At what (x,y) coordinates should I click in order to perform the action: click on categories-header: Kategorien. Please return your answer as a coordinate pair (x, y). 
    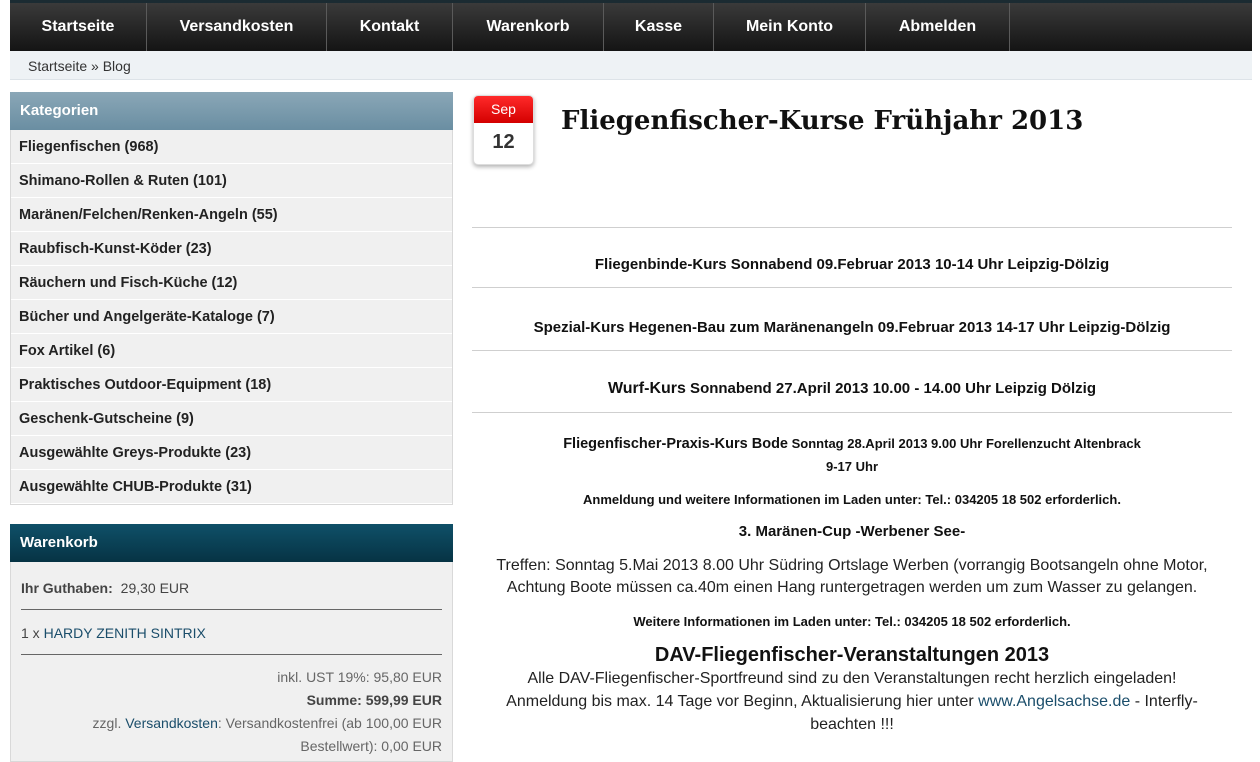
    Looking at the image, I should click on (231, 111).